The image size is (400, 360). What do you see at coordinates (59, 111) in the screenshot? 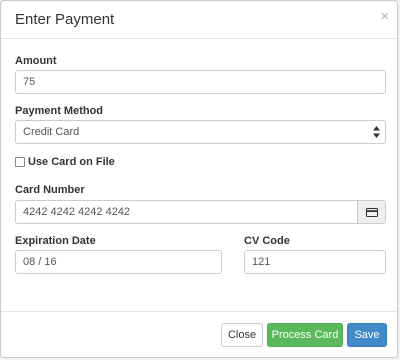
I see `payment-method-label: Payment Method` at bounding box center [59, 111].